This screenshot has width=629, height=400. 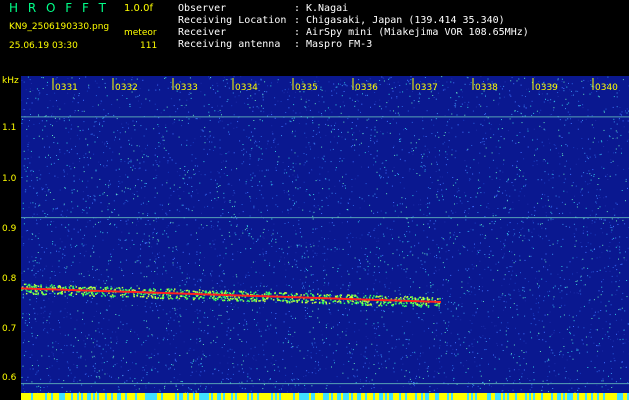 What do you see at coordinates (202, 8) in the screenshot?
I see `info-key-observer: Observer` at bounding box center [202, 8].